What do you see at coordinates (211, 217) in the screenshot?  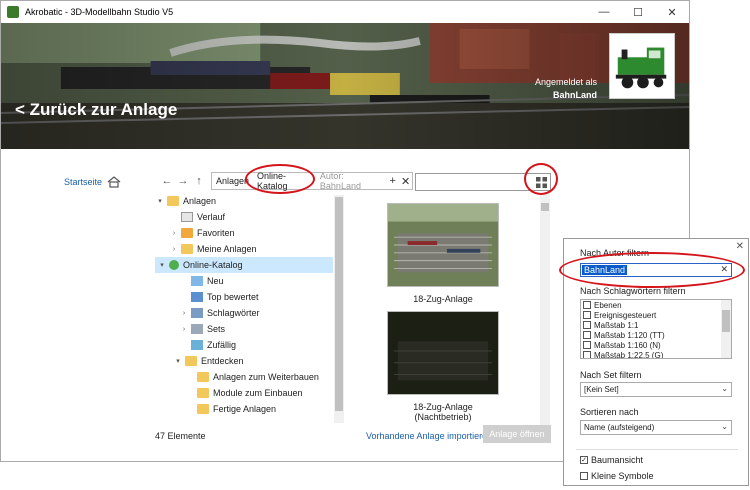 I see `tree-item-label: Verlauf` at bounding box center [211, 217].